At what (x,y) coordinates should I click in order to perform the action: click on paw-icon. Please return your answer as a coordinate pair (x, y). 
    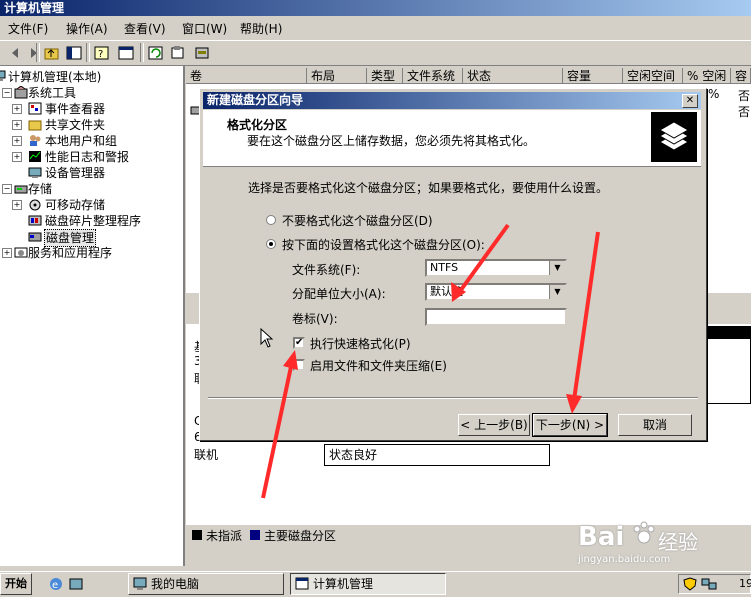
    Looking at the image, I should click on (644, 534).